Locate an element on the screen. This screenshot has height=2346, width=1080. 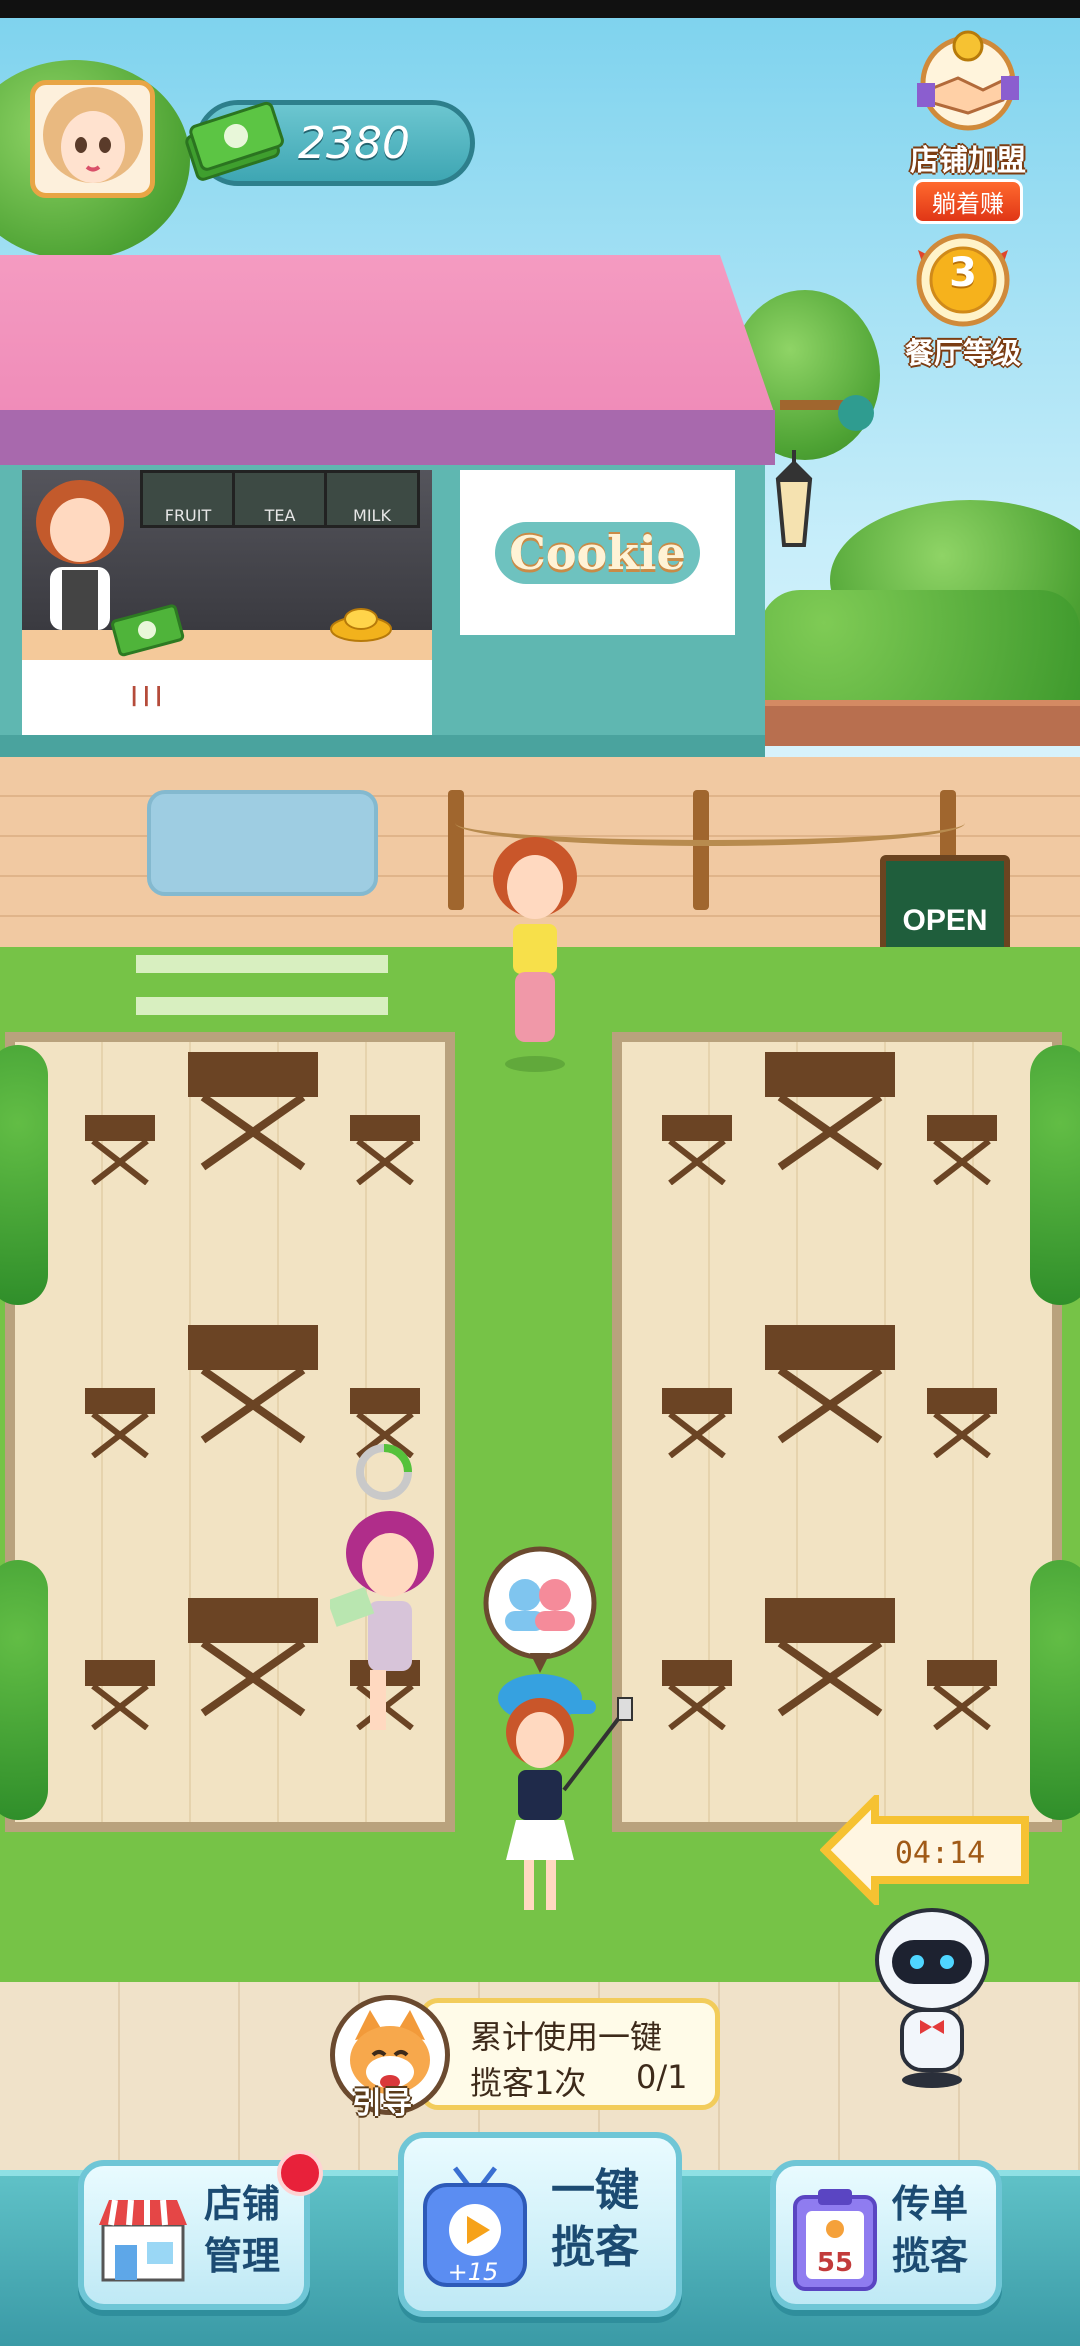
cash-stack-icon is located at coordinates (234, 141).